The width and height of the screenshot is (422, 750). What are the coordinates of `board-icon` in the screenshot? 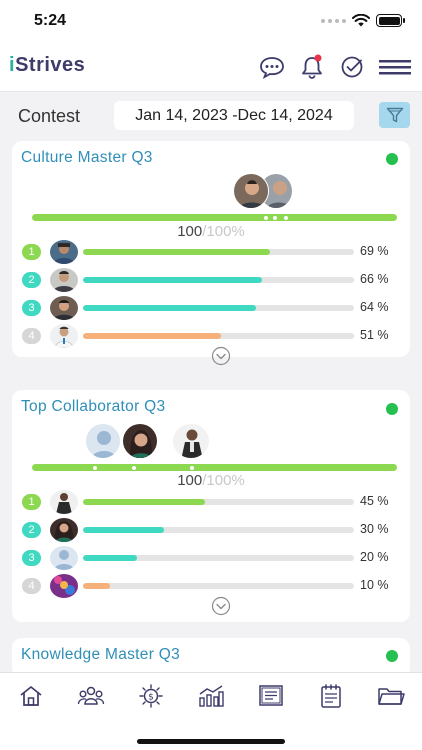 It's located at (271, 696).